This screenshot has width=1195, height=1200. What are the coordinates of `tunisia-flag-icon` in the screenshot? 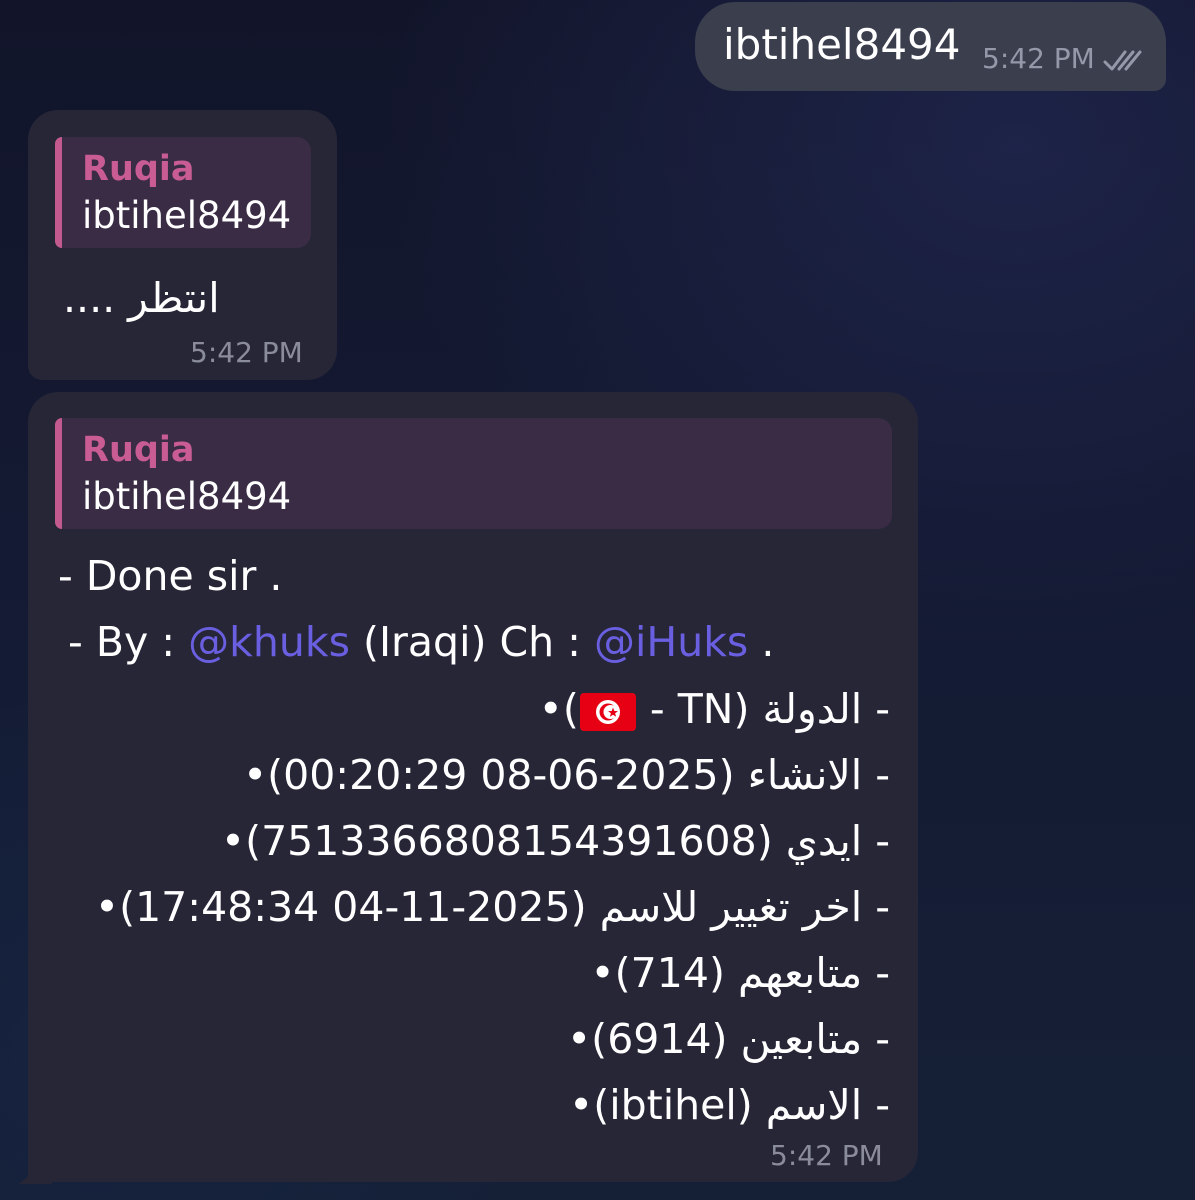 It's located at (607, 712).